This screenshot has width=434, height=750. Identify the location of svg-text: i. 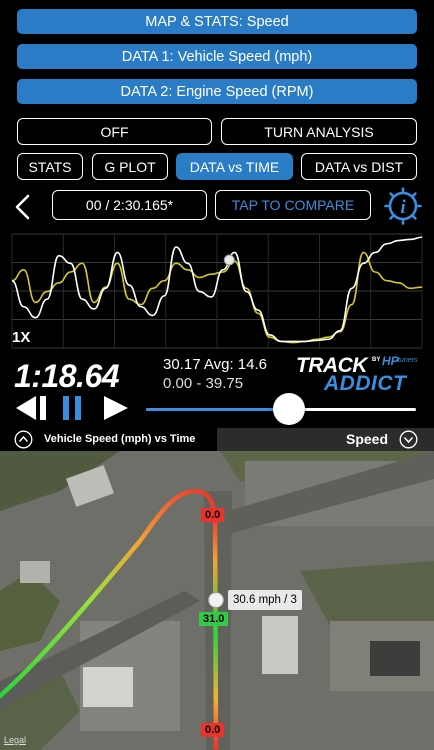
(403, 207).